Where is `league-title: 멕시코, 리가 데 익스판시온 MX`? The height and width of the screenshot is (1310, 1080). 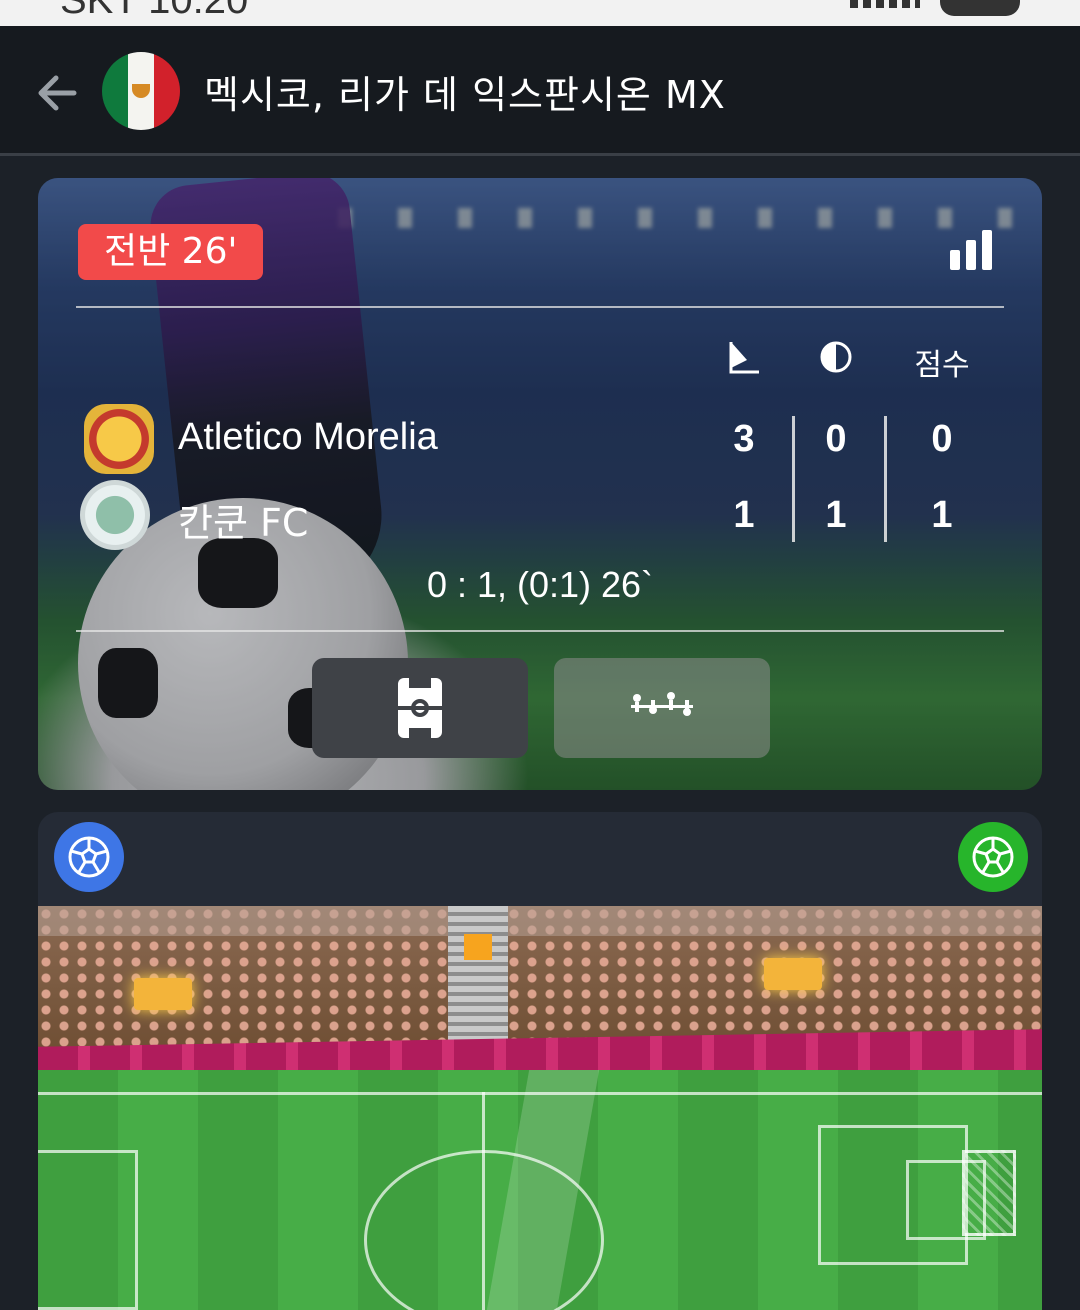
league-title: 멕시코, 리가 데 익스판시온 MX is located at coordinates (465, 95).